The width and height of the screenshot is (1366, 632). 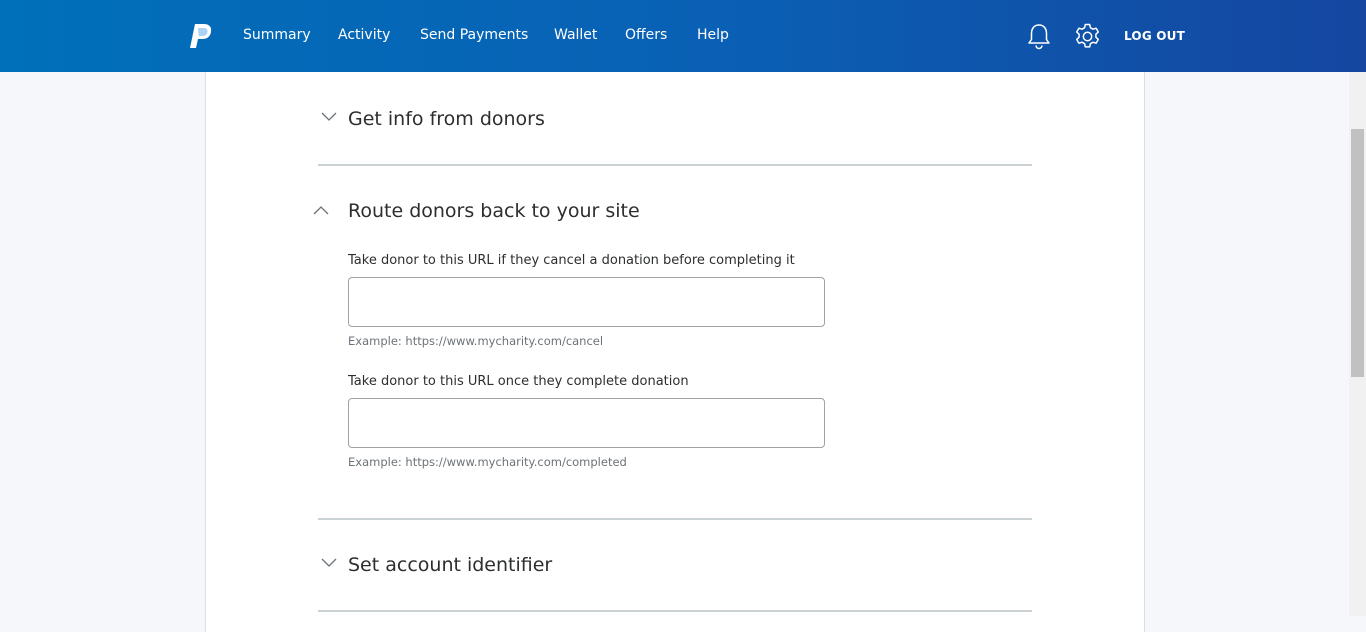 I want to click on section-get-info-from-donors: Get info from donors, so click(x=675, y=122).